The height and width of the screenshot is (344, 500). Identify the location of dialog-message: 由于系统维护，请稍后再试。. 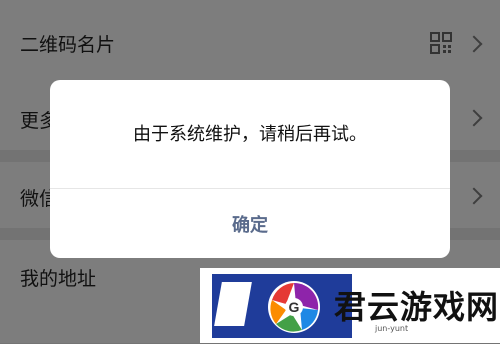
(250, 134).